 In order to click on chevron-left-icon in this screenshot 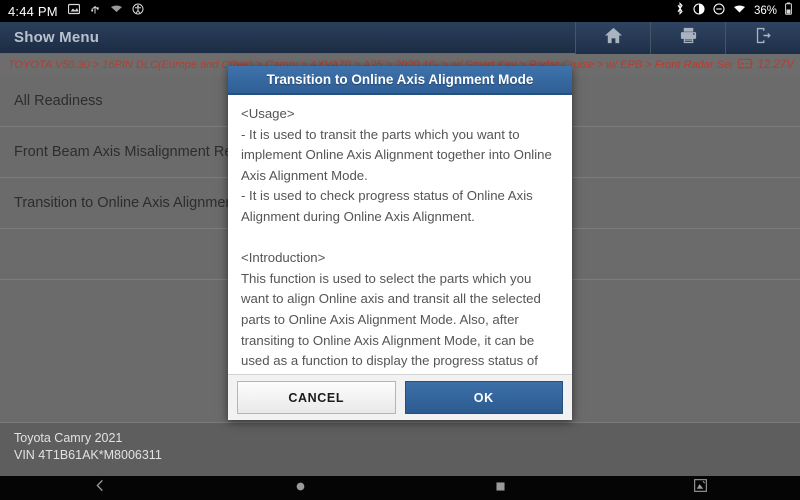, I will do `click(100, 488)`.